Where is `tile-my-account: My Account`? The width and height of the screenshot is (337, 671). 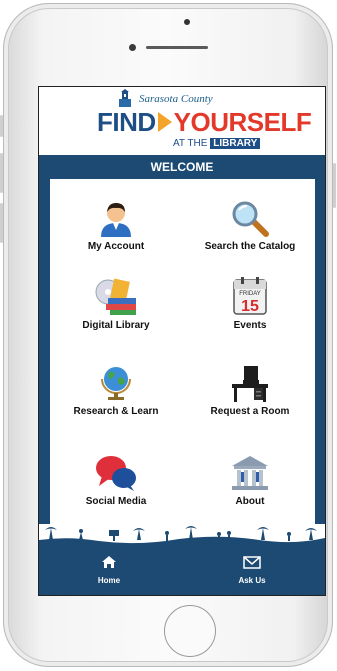 tile-my-account: My Account is located at coordinates (116, 226).